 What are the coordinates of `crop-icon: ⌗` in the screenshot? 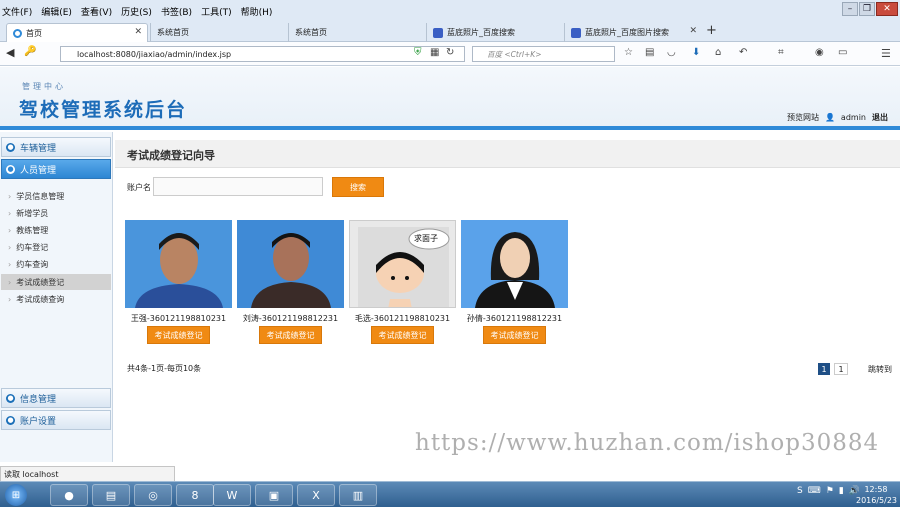 It's located at (781, 52).